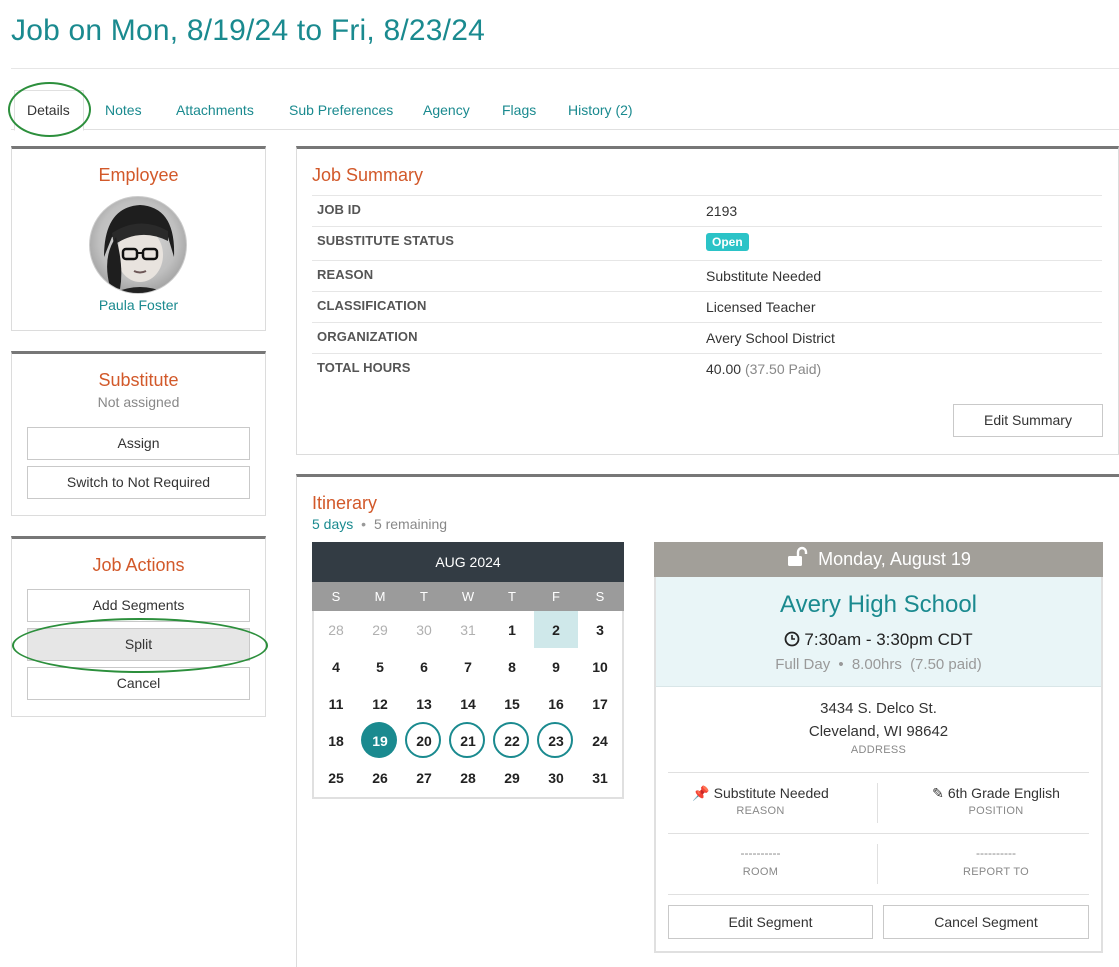  I want to click on summary-label: ORGANIZATION, so click(367, 336).